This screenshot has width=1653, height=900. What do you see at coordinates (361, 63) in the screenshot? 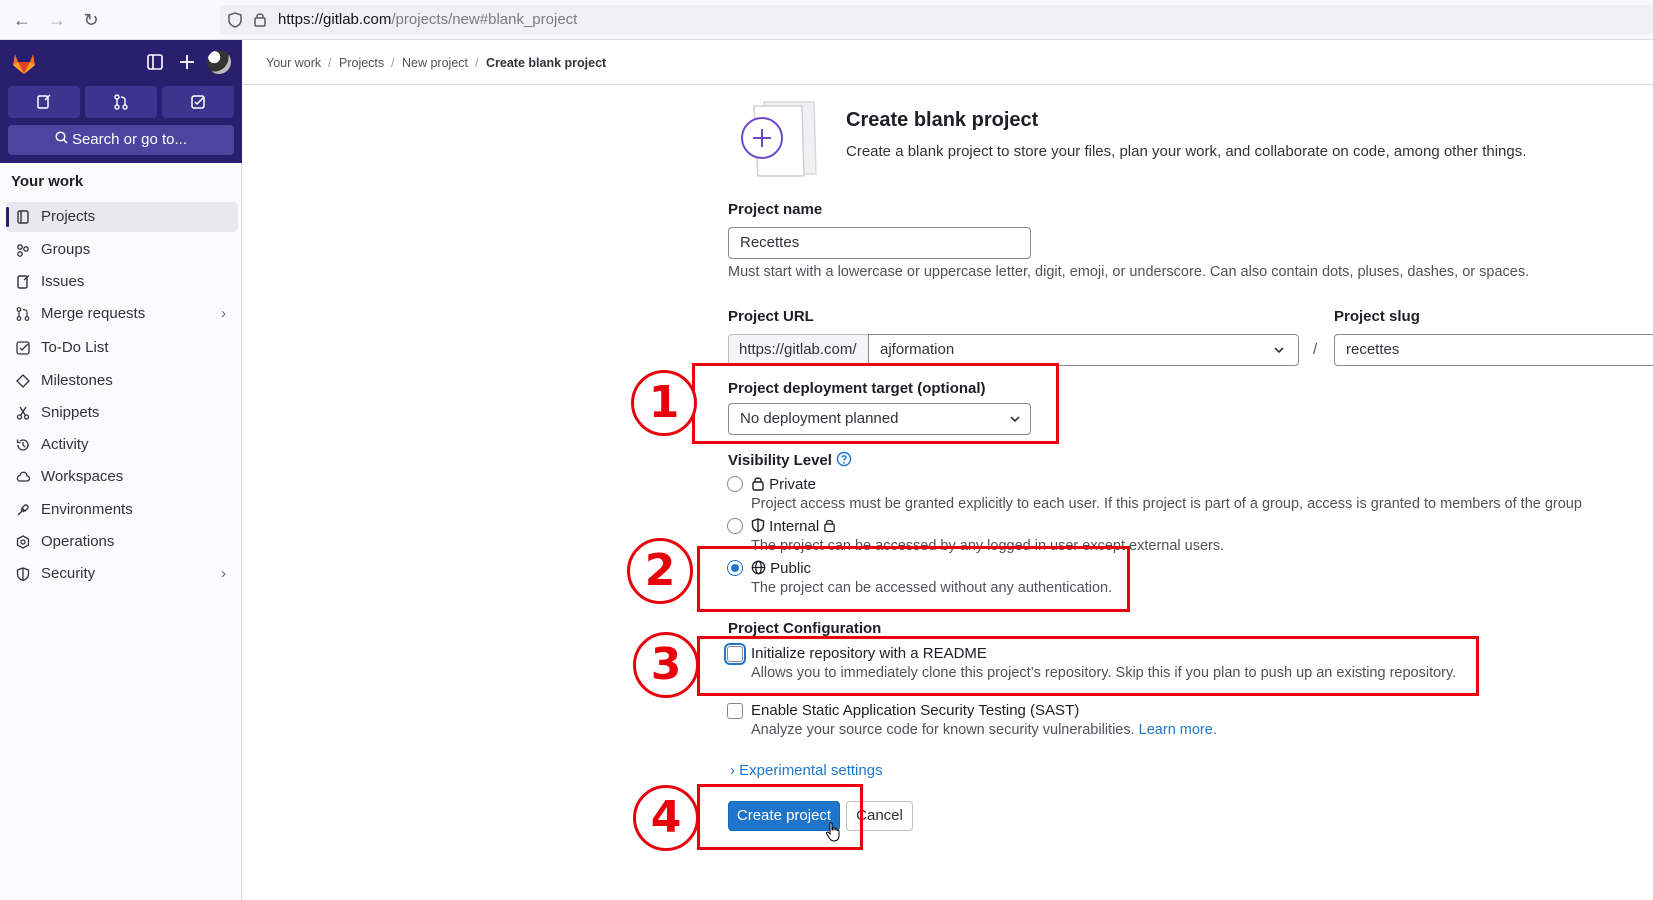
I see `breadcrumb-projects: Projects` at bounding box center [361, 63].